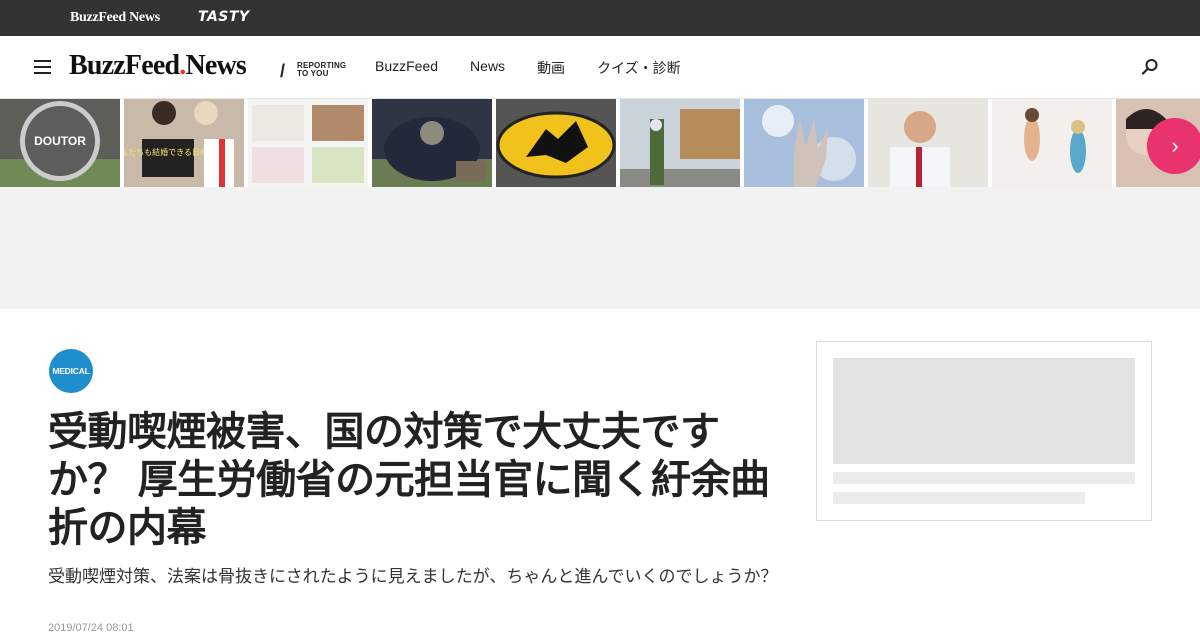 Image resolution: width=1200 pixels, height=634 pixels. I want to click on cat-in-bag-photo, so click(432, 143).